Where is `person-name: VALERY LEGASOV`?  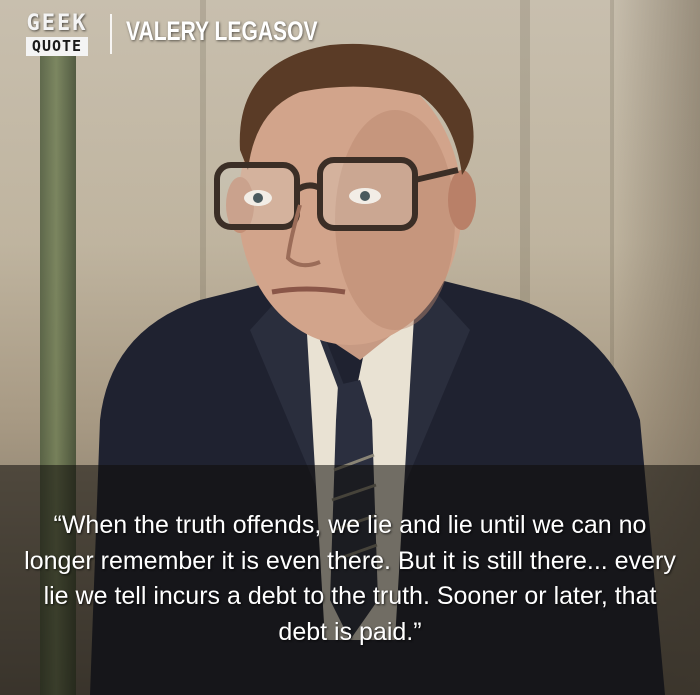
person-name: VALERY LEGASOV is located at coordinates (222, 31).